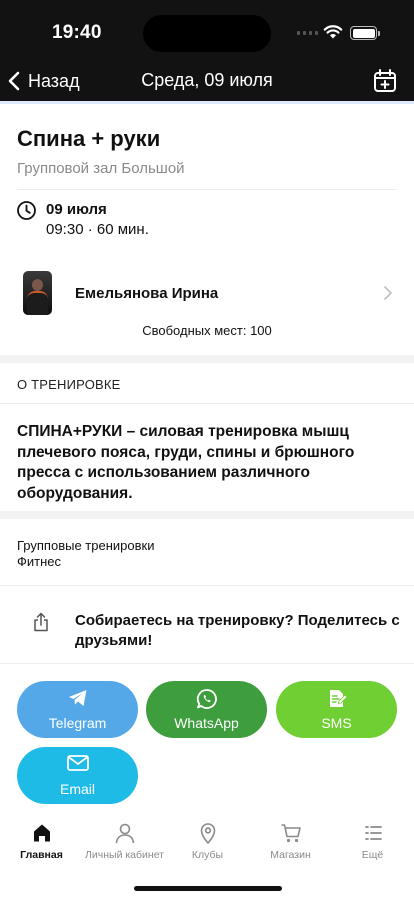 The width and height of the screenshot is (414, 900). Describe the element at coordinates (206, 699) in the screenshot. I see `whatsapp-icon` at that location.